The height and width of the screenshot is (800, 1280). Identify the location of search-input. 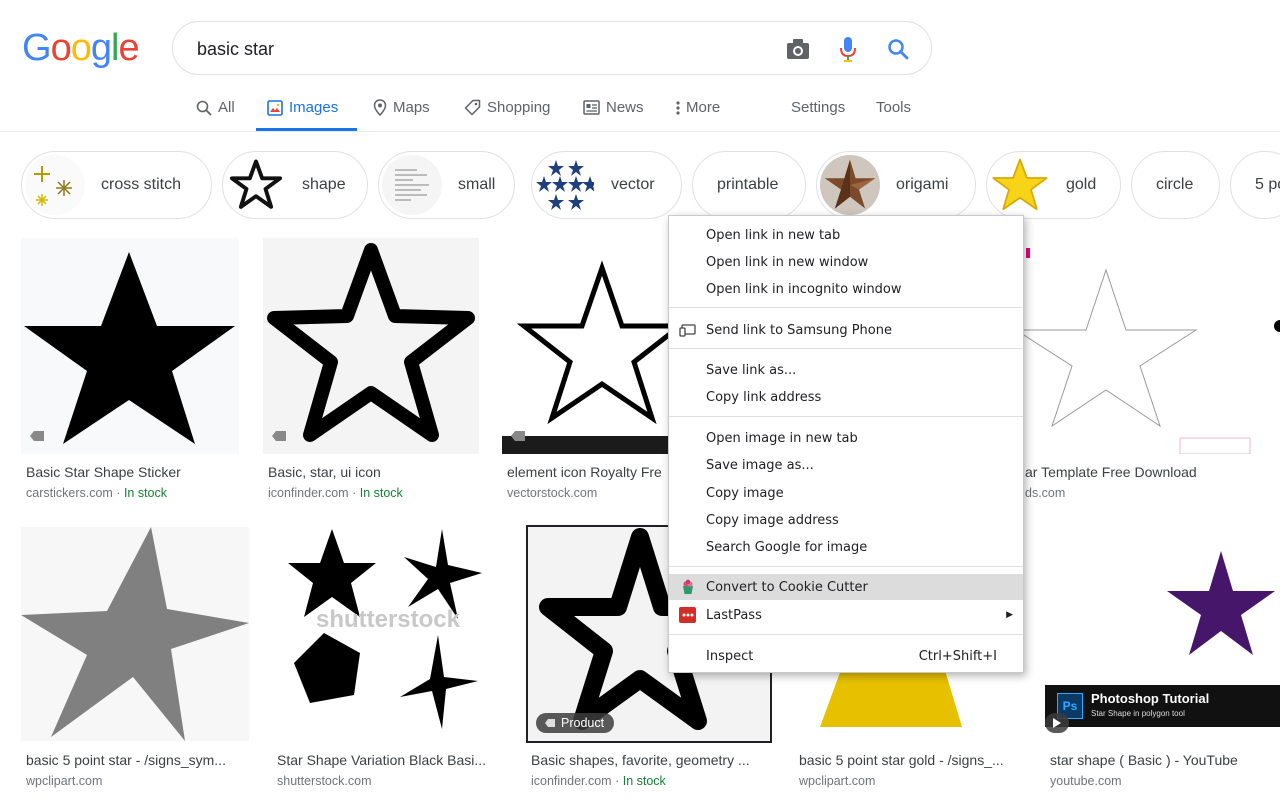
(477, 49).